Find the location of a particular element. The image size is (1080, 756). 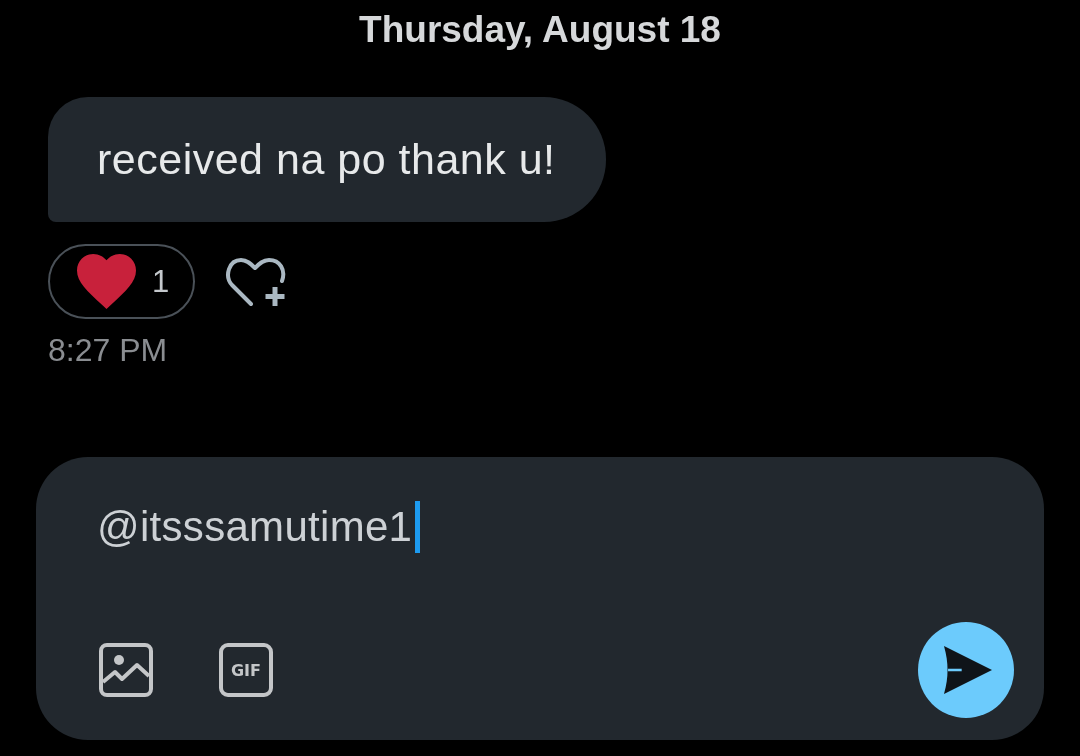

heart-icon is located at coordinates (106, 281).